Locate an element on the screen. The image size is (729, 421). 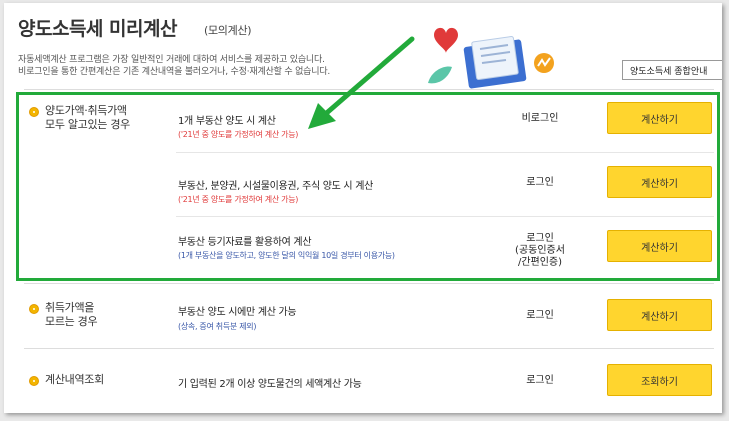
chart-badge-icon is located at coordinates (544, 63).